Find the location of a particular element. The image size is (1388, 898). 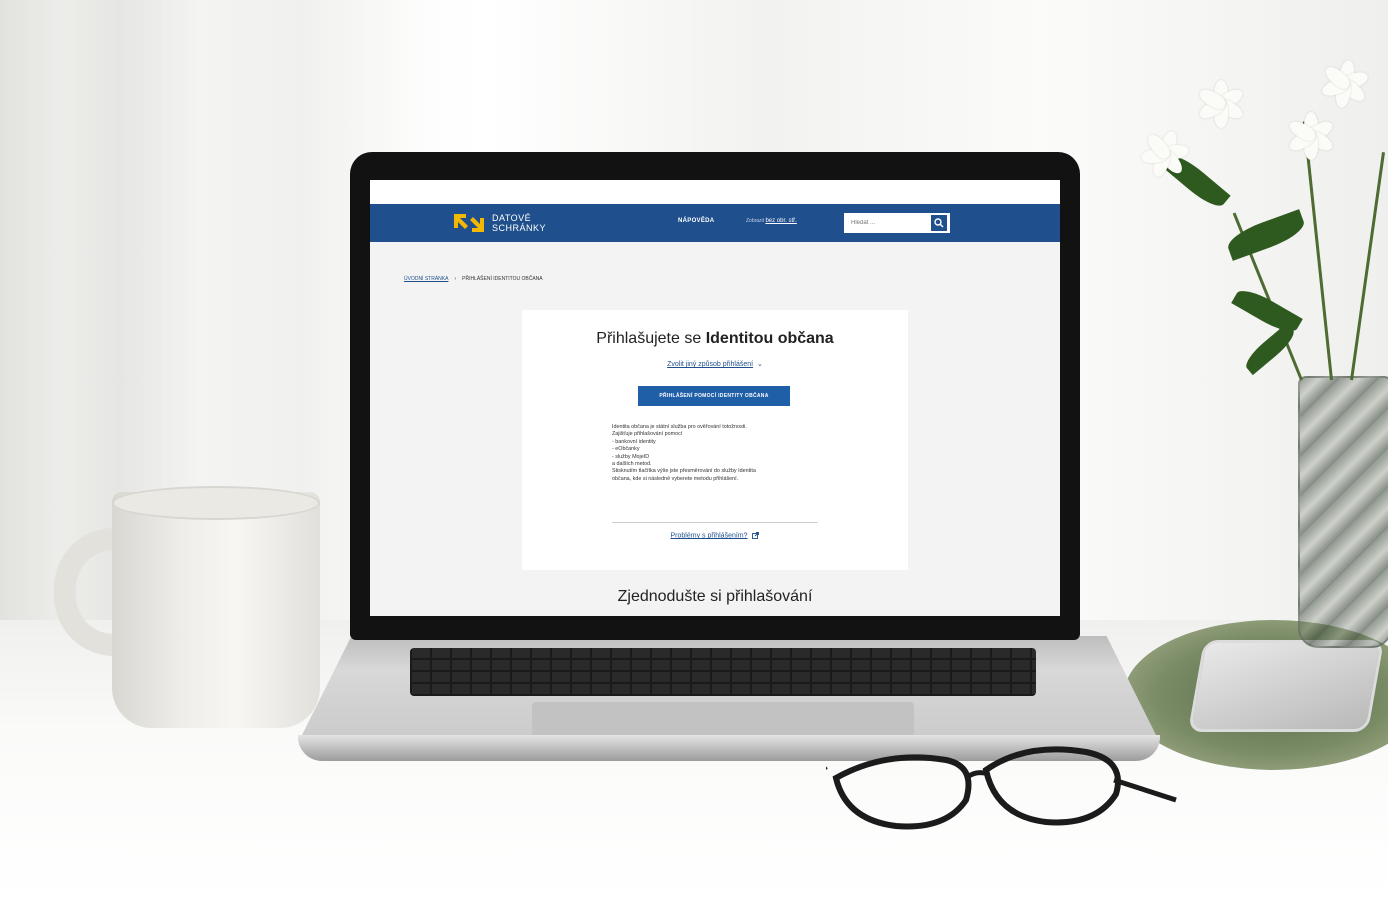

page-title: Přihlašujete se Identitou občana is located at coordinates (715, 339).